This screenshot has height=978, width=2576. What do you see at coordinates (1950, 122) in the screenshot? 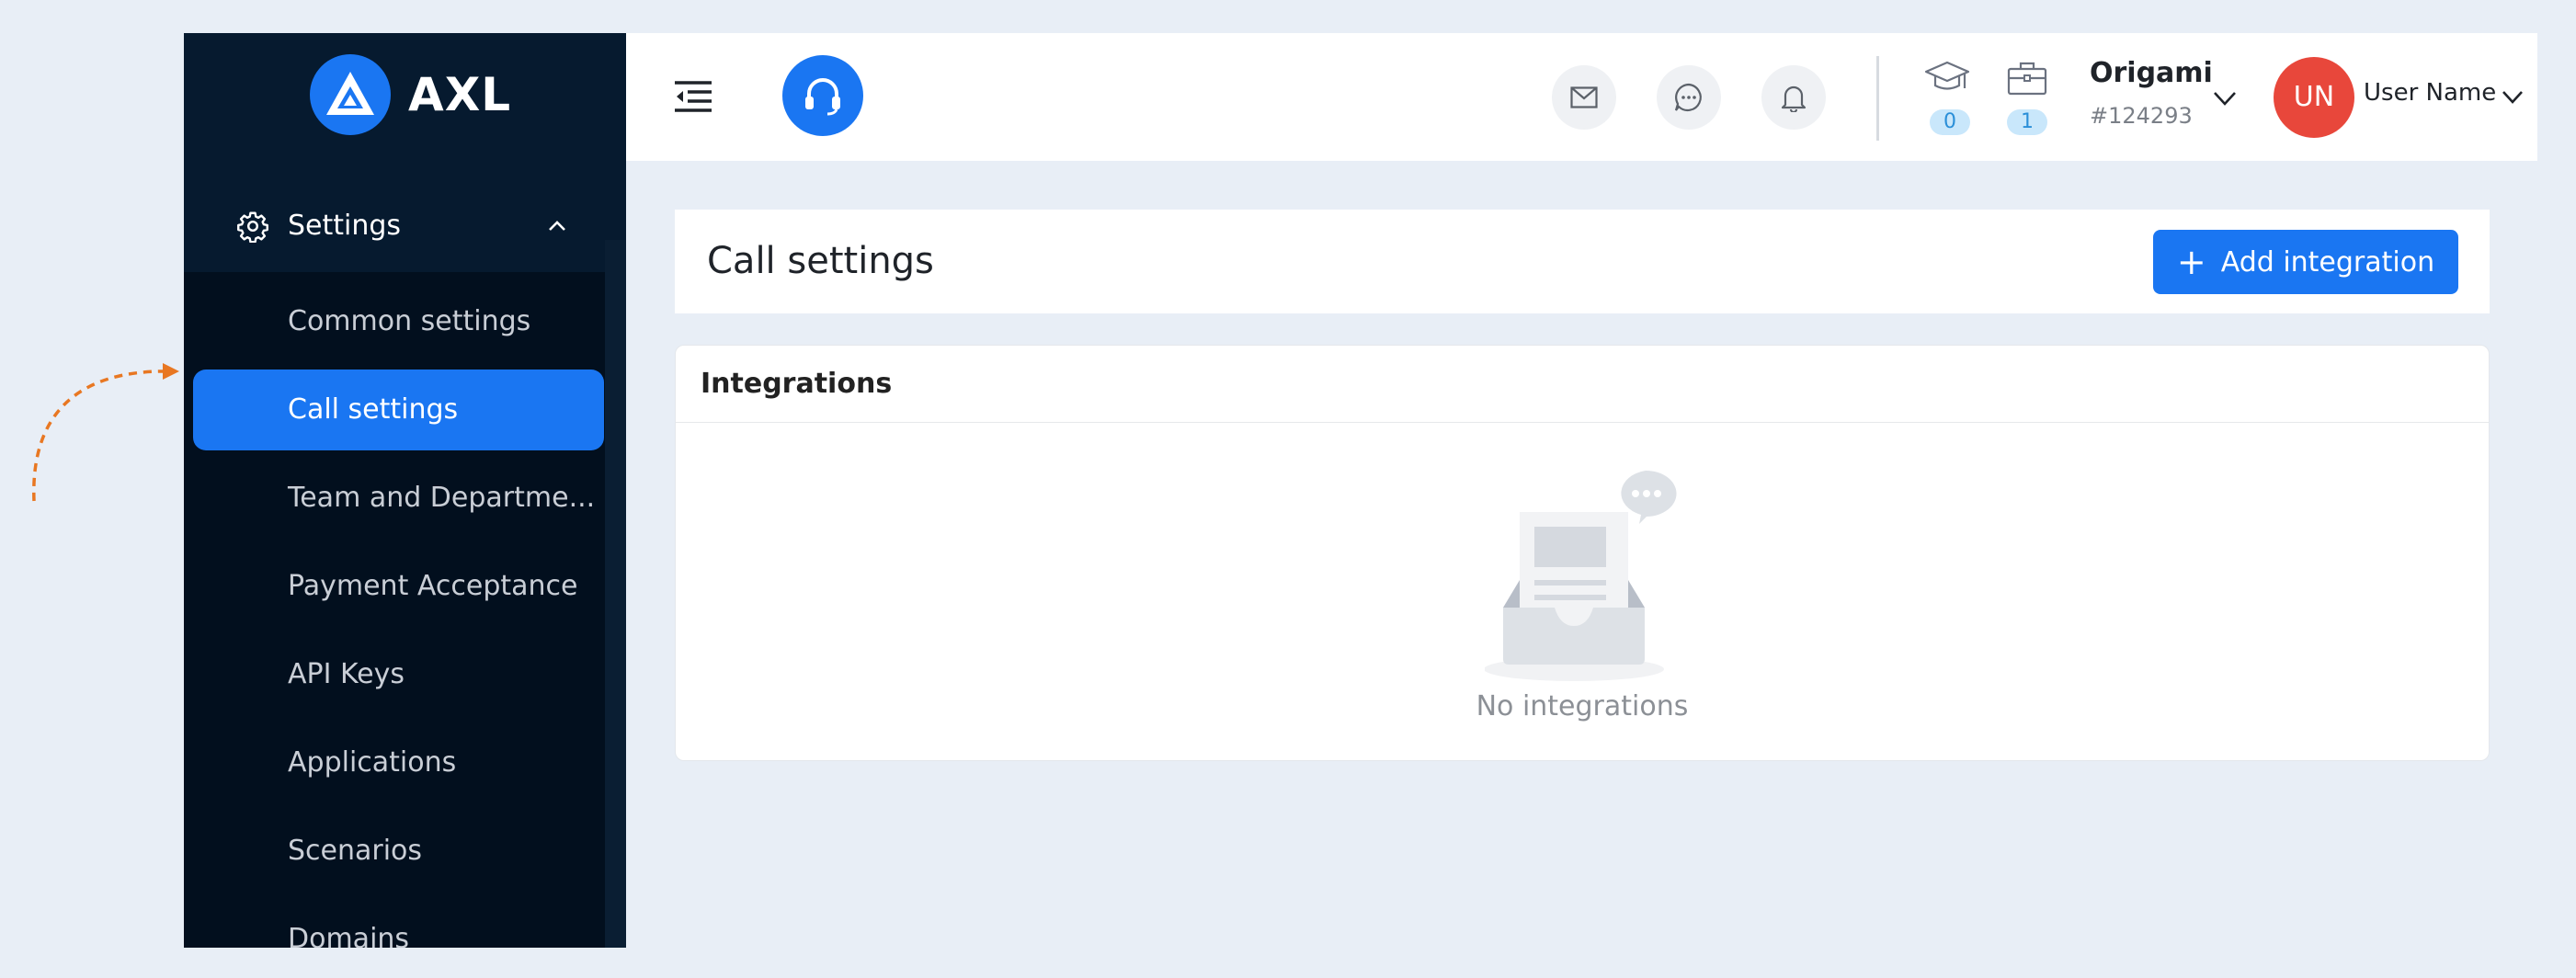
I see `learning-count-badge: 0` at bounding box center [1950, 122].